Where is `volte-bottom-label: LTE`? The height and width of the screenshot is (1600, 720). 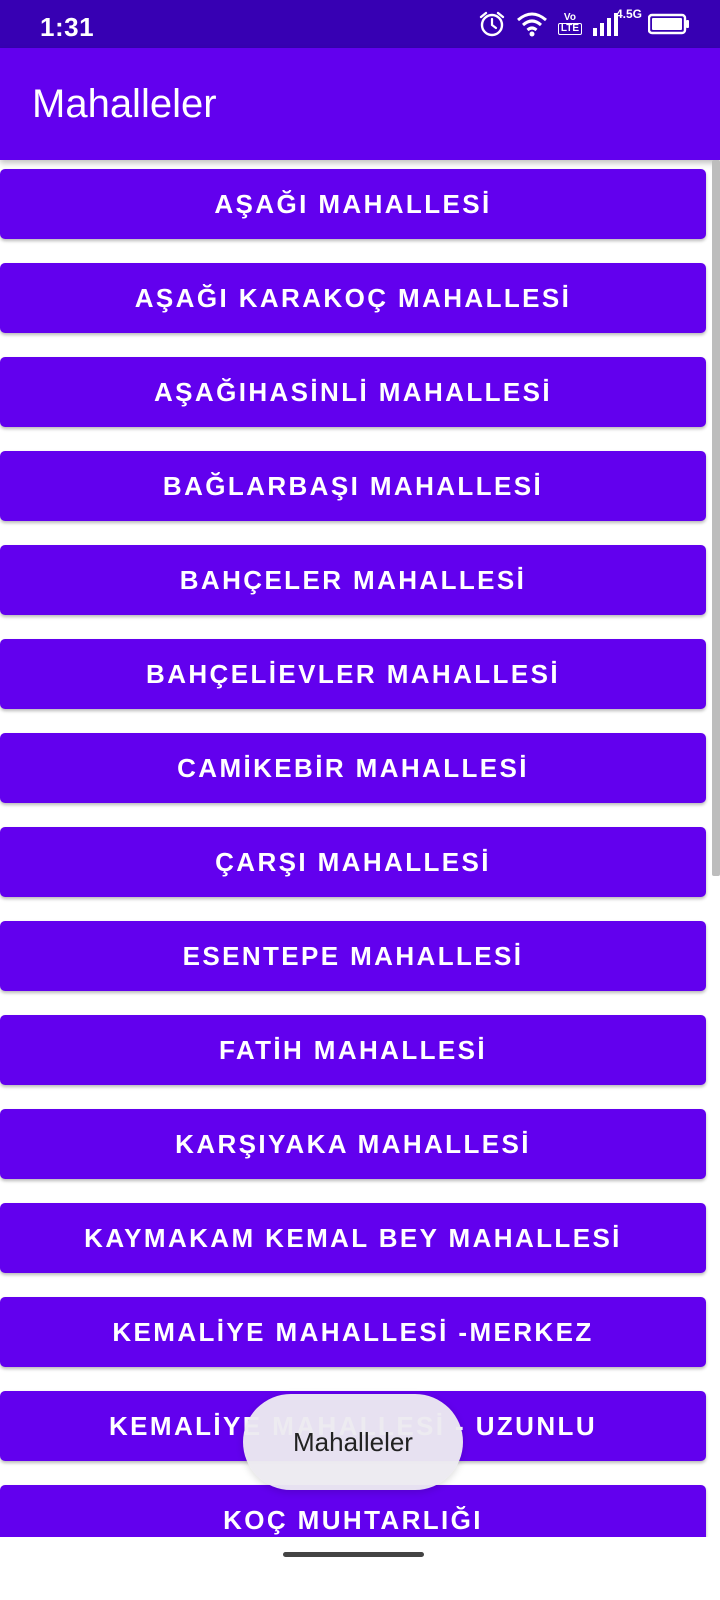
volte-bottom-label: LTE is located at coordinates (569, 29).